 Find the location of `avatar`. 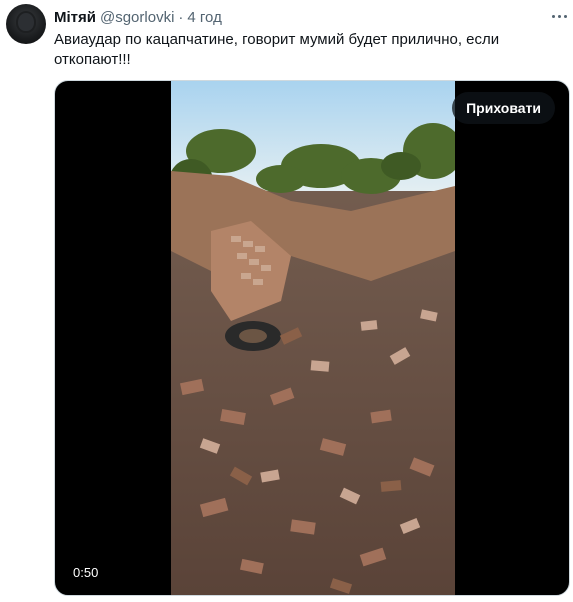

avatar is located at coordinates (26, 24).